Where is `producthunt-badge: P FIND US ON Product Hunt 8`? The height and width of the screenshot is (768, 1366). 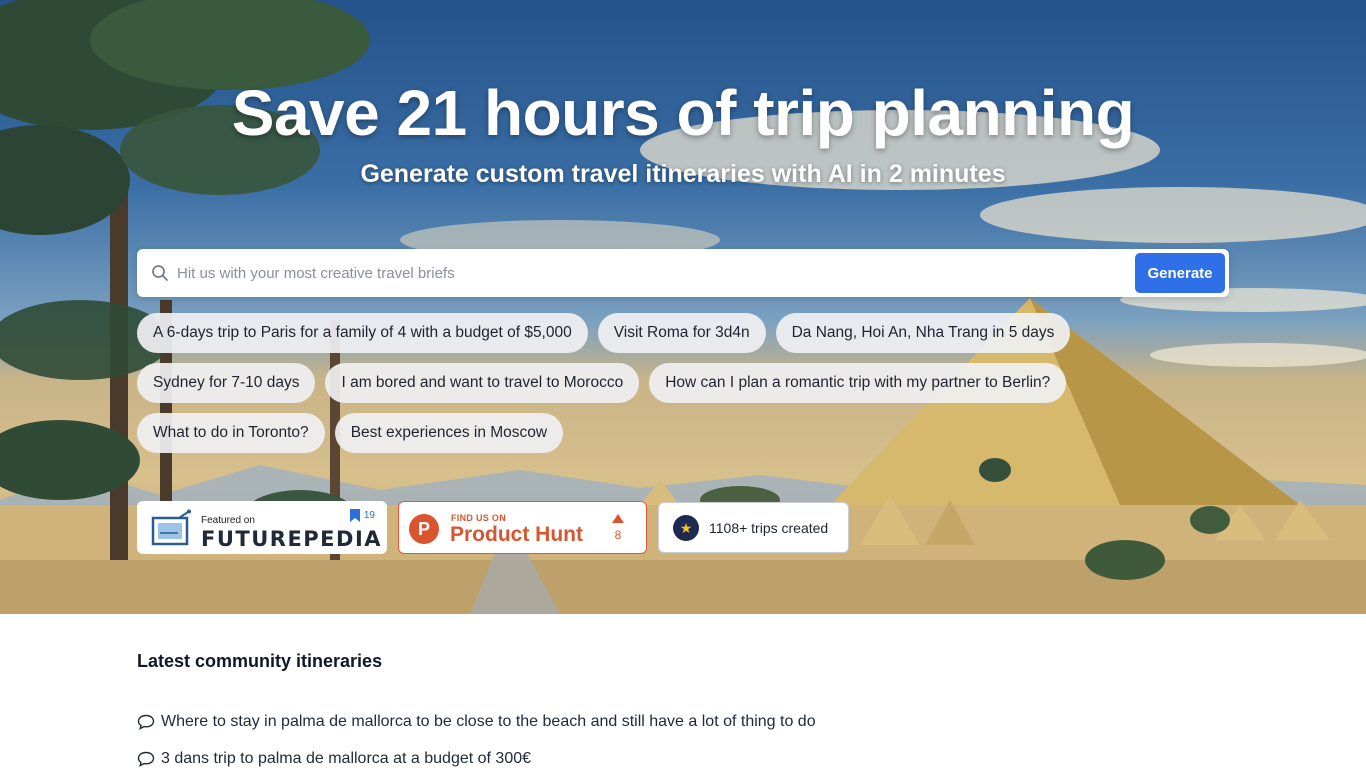
producthunt-badge: P FIND US ON Product Hunt 8 is located at coordinates (522, 527).